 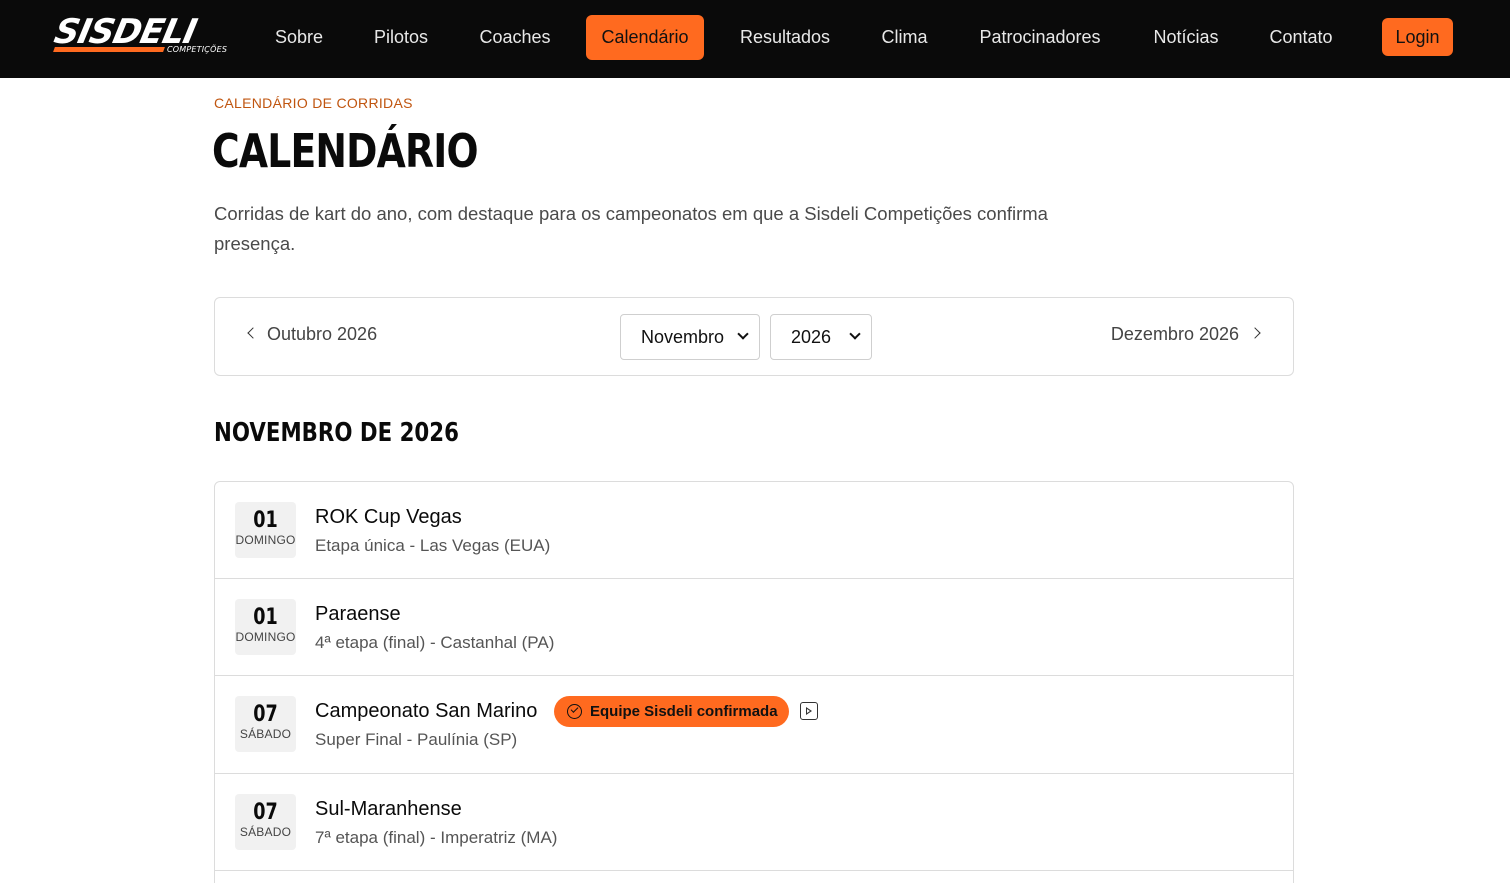 What do you see at coordinates (313, 103) in the screenshot?
I see `page-eyebrow: CALENDÁRIO DE CORRIDAS` at bounding box center [313, 103].